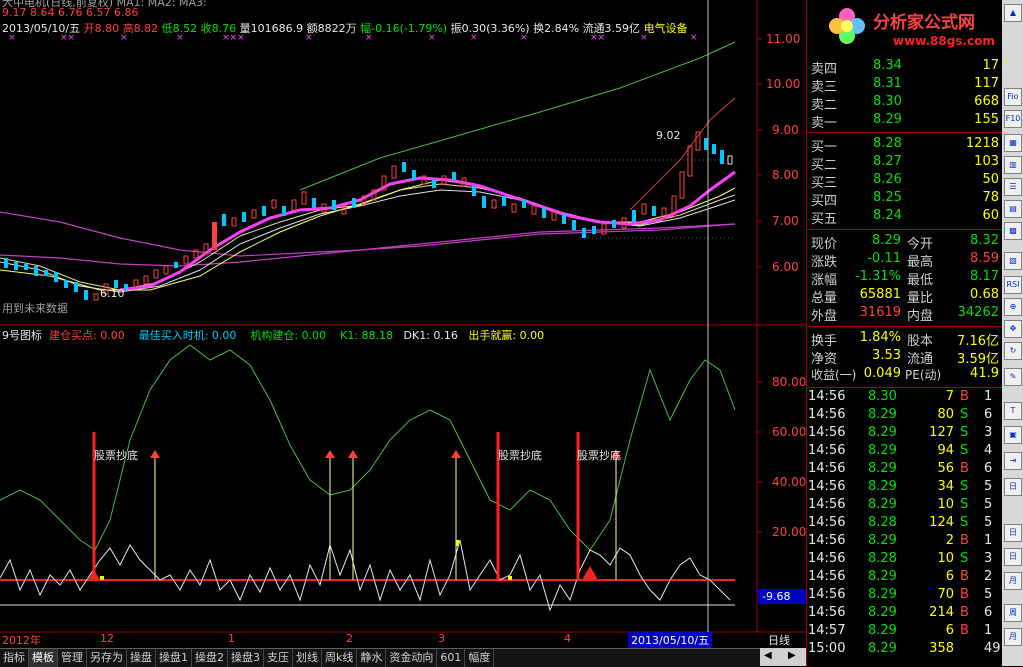 Image resolution: width=1023 pixels, height=667 pixels. What do you see at coordinates (21, 640) in the screenshot?
I see `date-label: 2012年` at bounding box center [21, 640].